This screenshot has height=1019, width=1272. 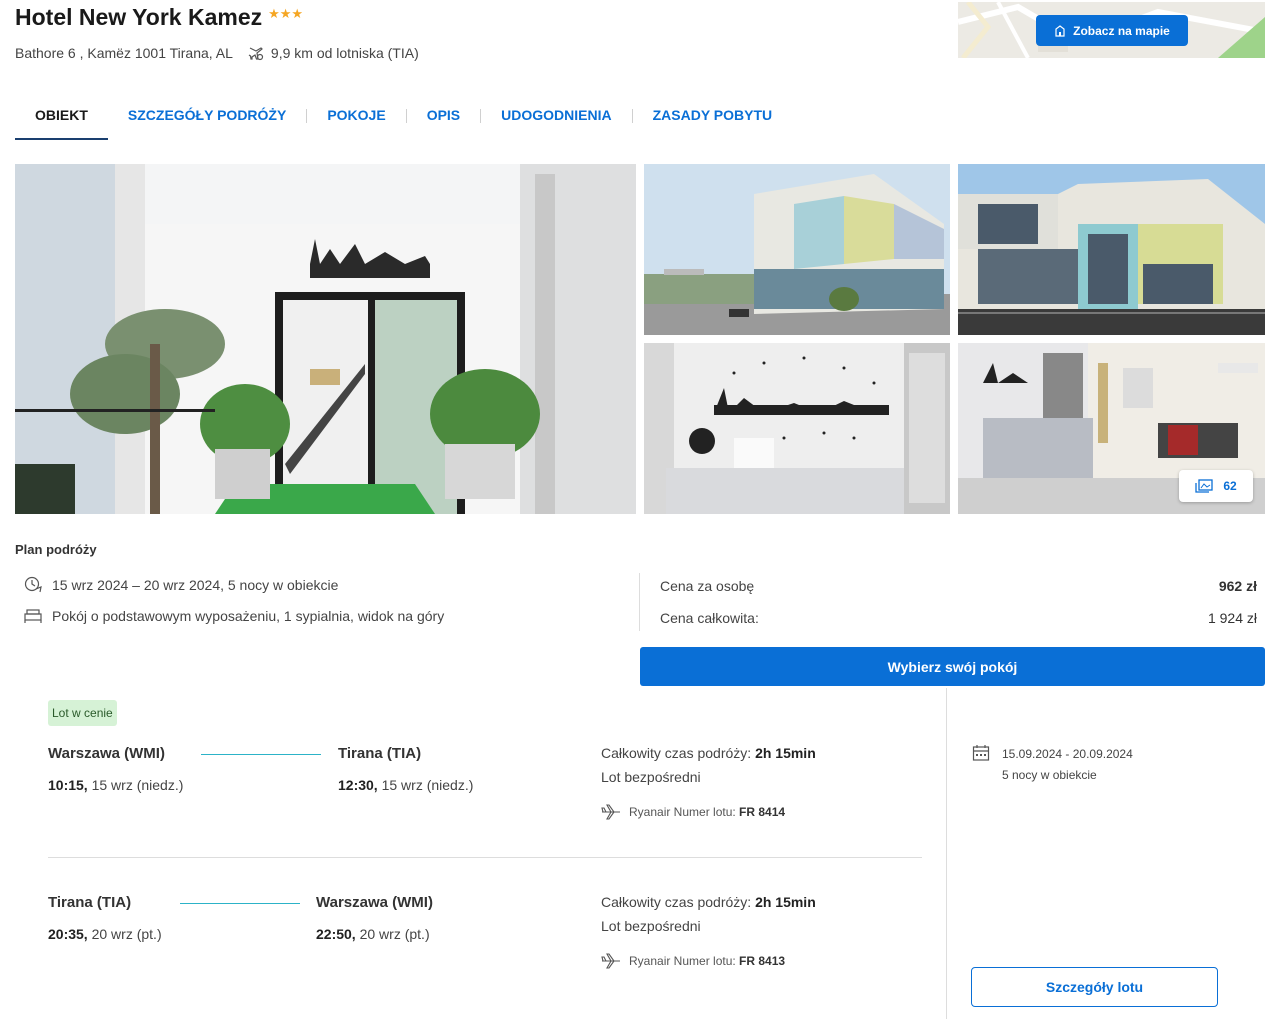 I want to click on map-pin-icon, so click(x=1060, y=30).